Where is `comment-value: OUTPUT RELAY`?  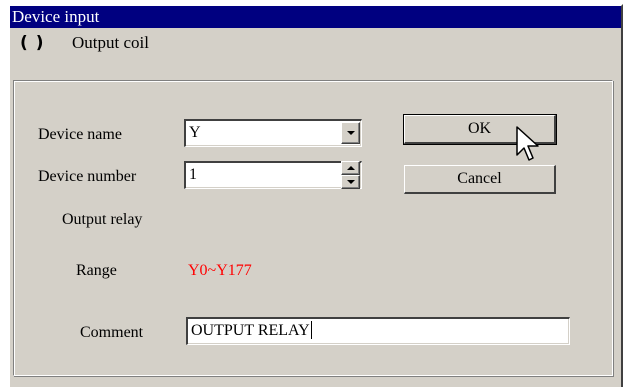 comment-value: OUTPUT RELAY is located at coordinates (250, 330).